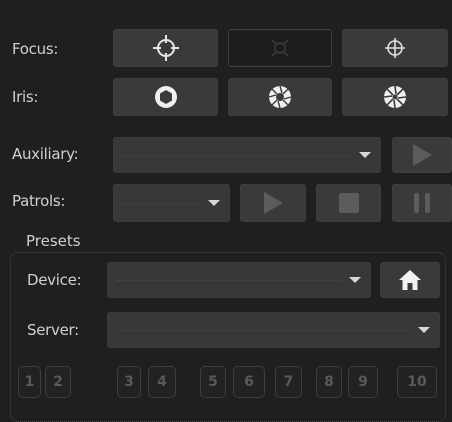  What do you see at coordinates (213, 382) in the screenshot?
I see `preset-5-button: 5` at bounding box center [213, 382].